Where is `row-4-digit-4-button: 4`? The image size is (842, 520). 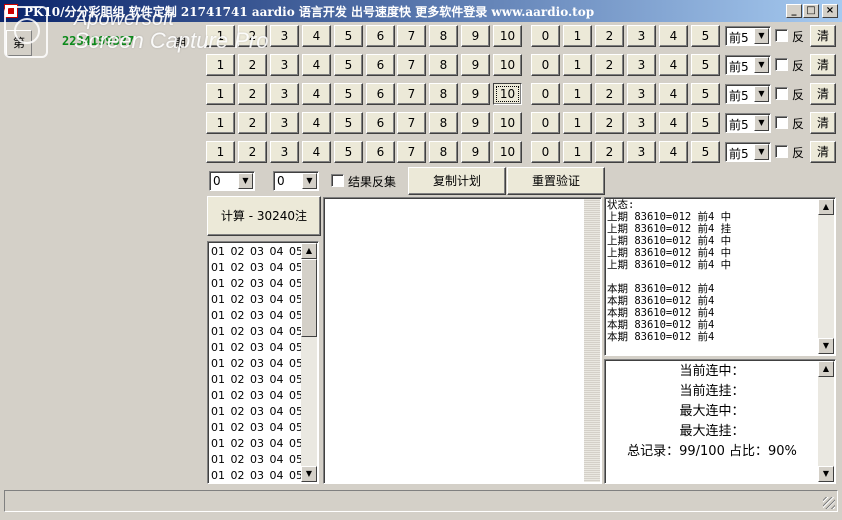 row-4-digit-4-button: 4 is located at coordinates (673, 123).